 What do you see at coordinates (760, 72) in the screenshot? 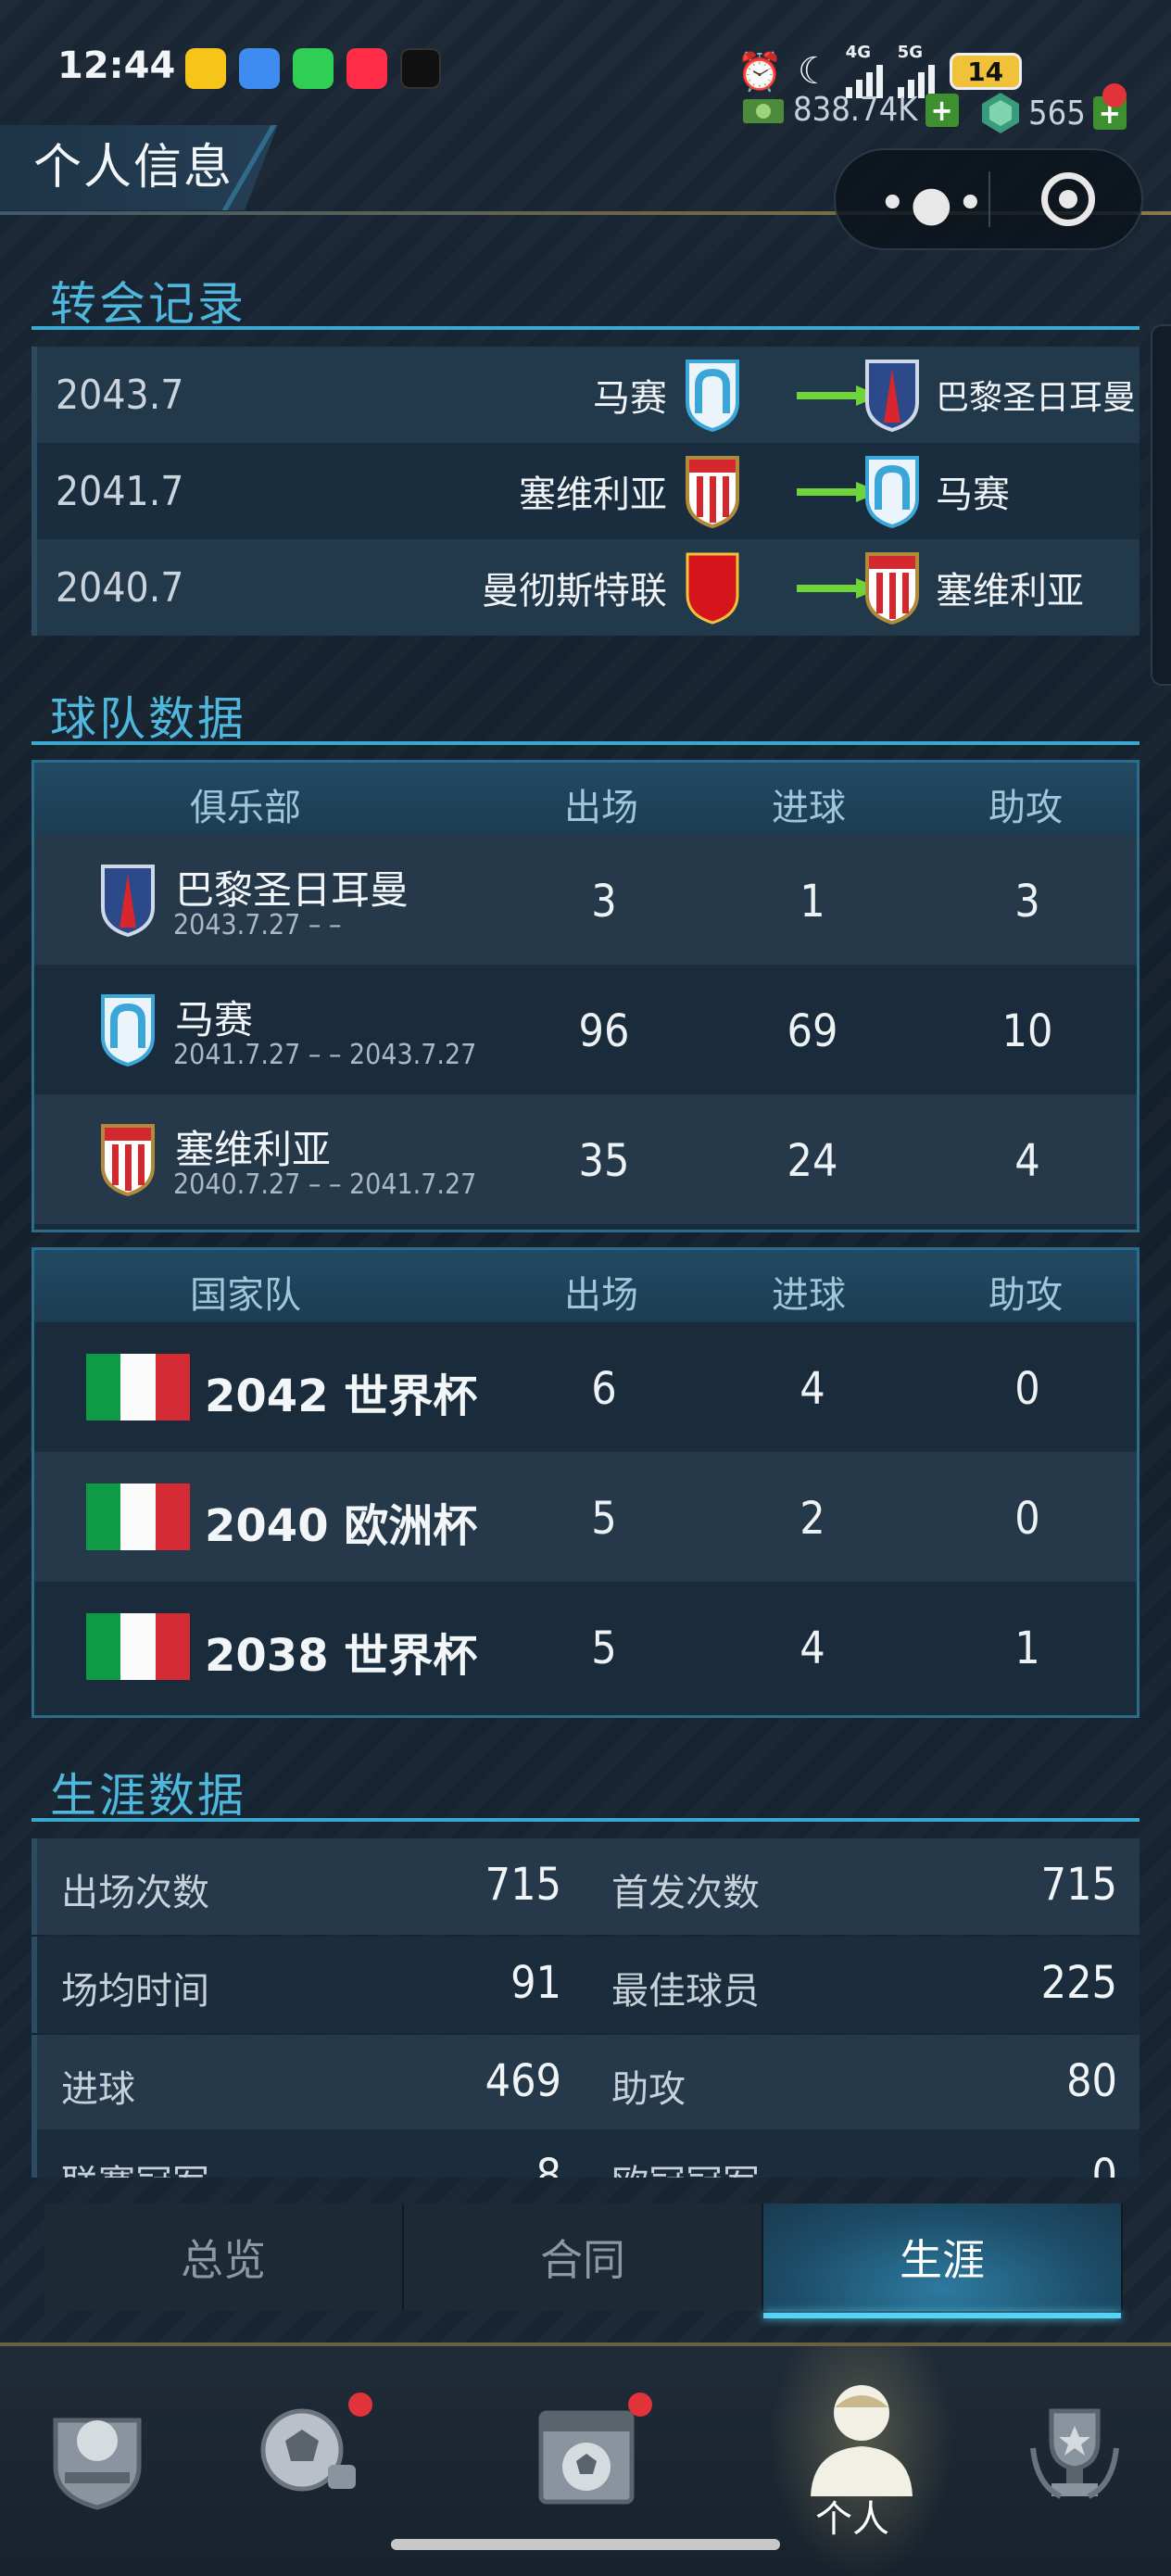
I see `alarm-icon: ⏰` at bounding box center [760, 72].